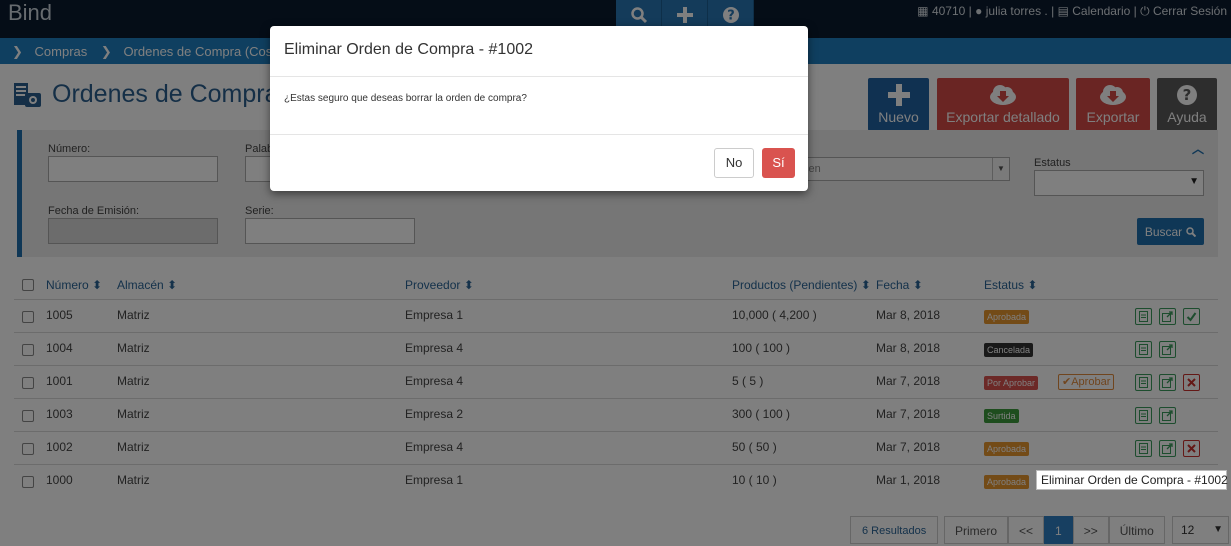 The width and height of the screenshot is (1231, 546). What do you see at coordinates (734, 163) in the screenshot?
I see `no-button: No` at bounding box center [734, 163].